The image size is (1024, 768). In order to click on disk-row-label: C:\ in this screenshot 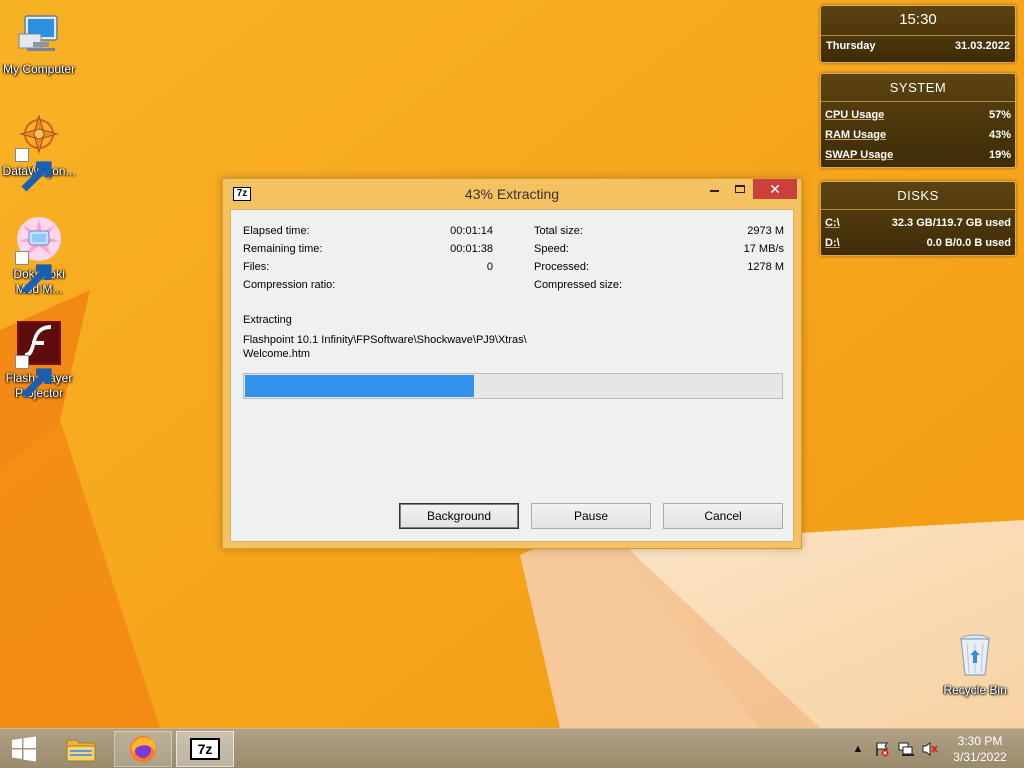, I will do `click(832, 223)`.